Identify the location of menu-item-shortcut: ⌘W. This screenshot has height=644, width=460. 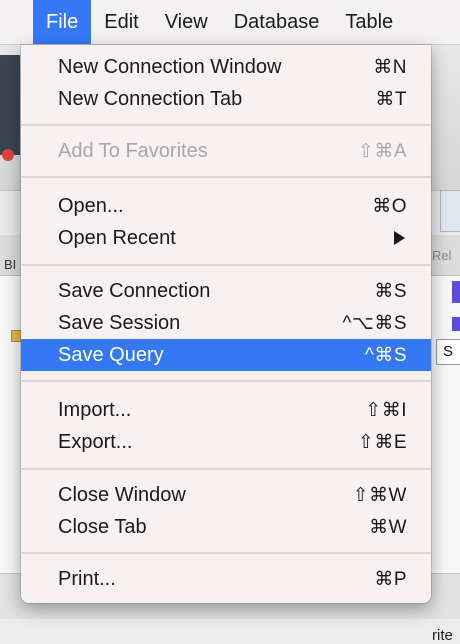
(388, 527).